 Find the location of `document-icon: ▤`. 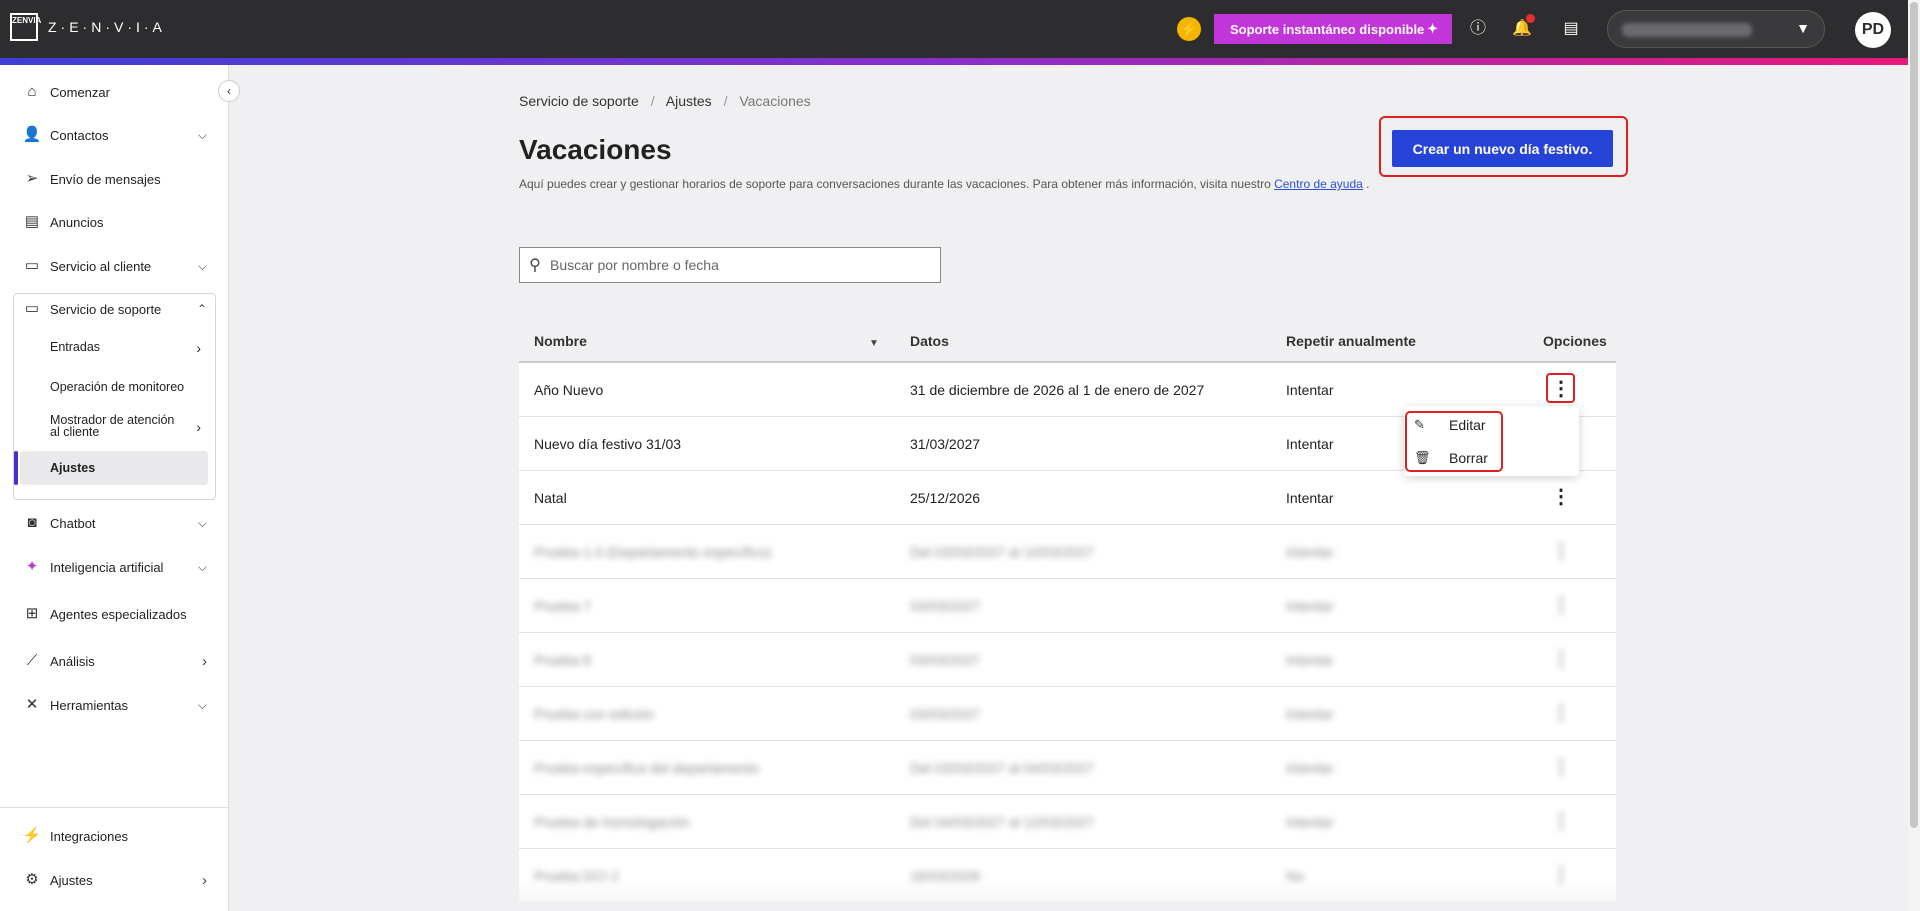

document-icon: ▤ is located at coordinates (32, 221).